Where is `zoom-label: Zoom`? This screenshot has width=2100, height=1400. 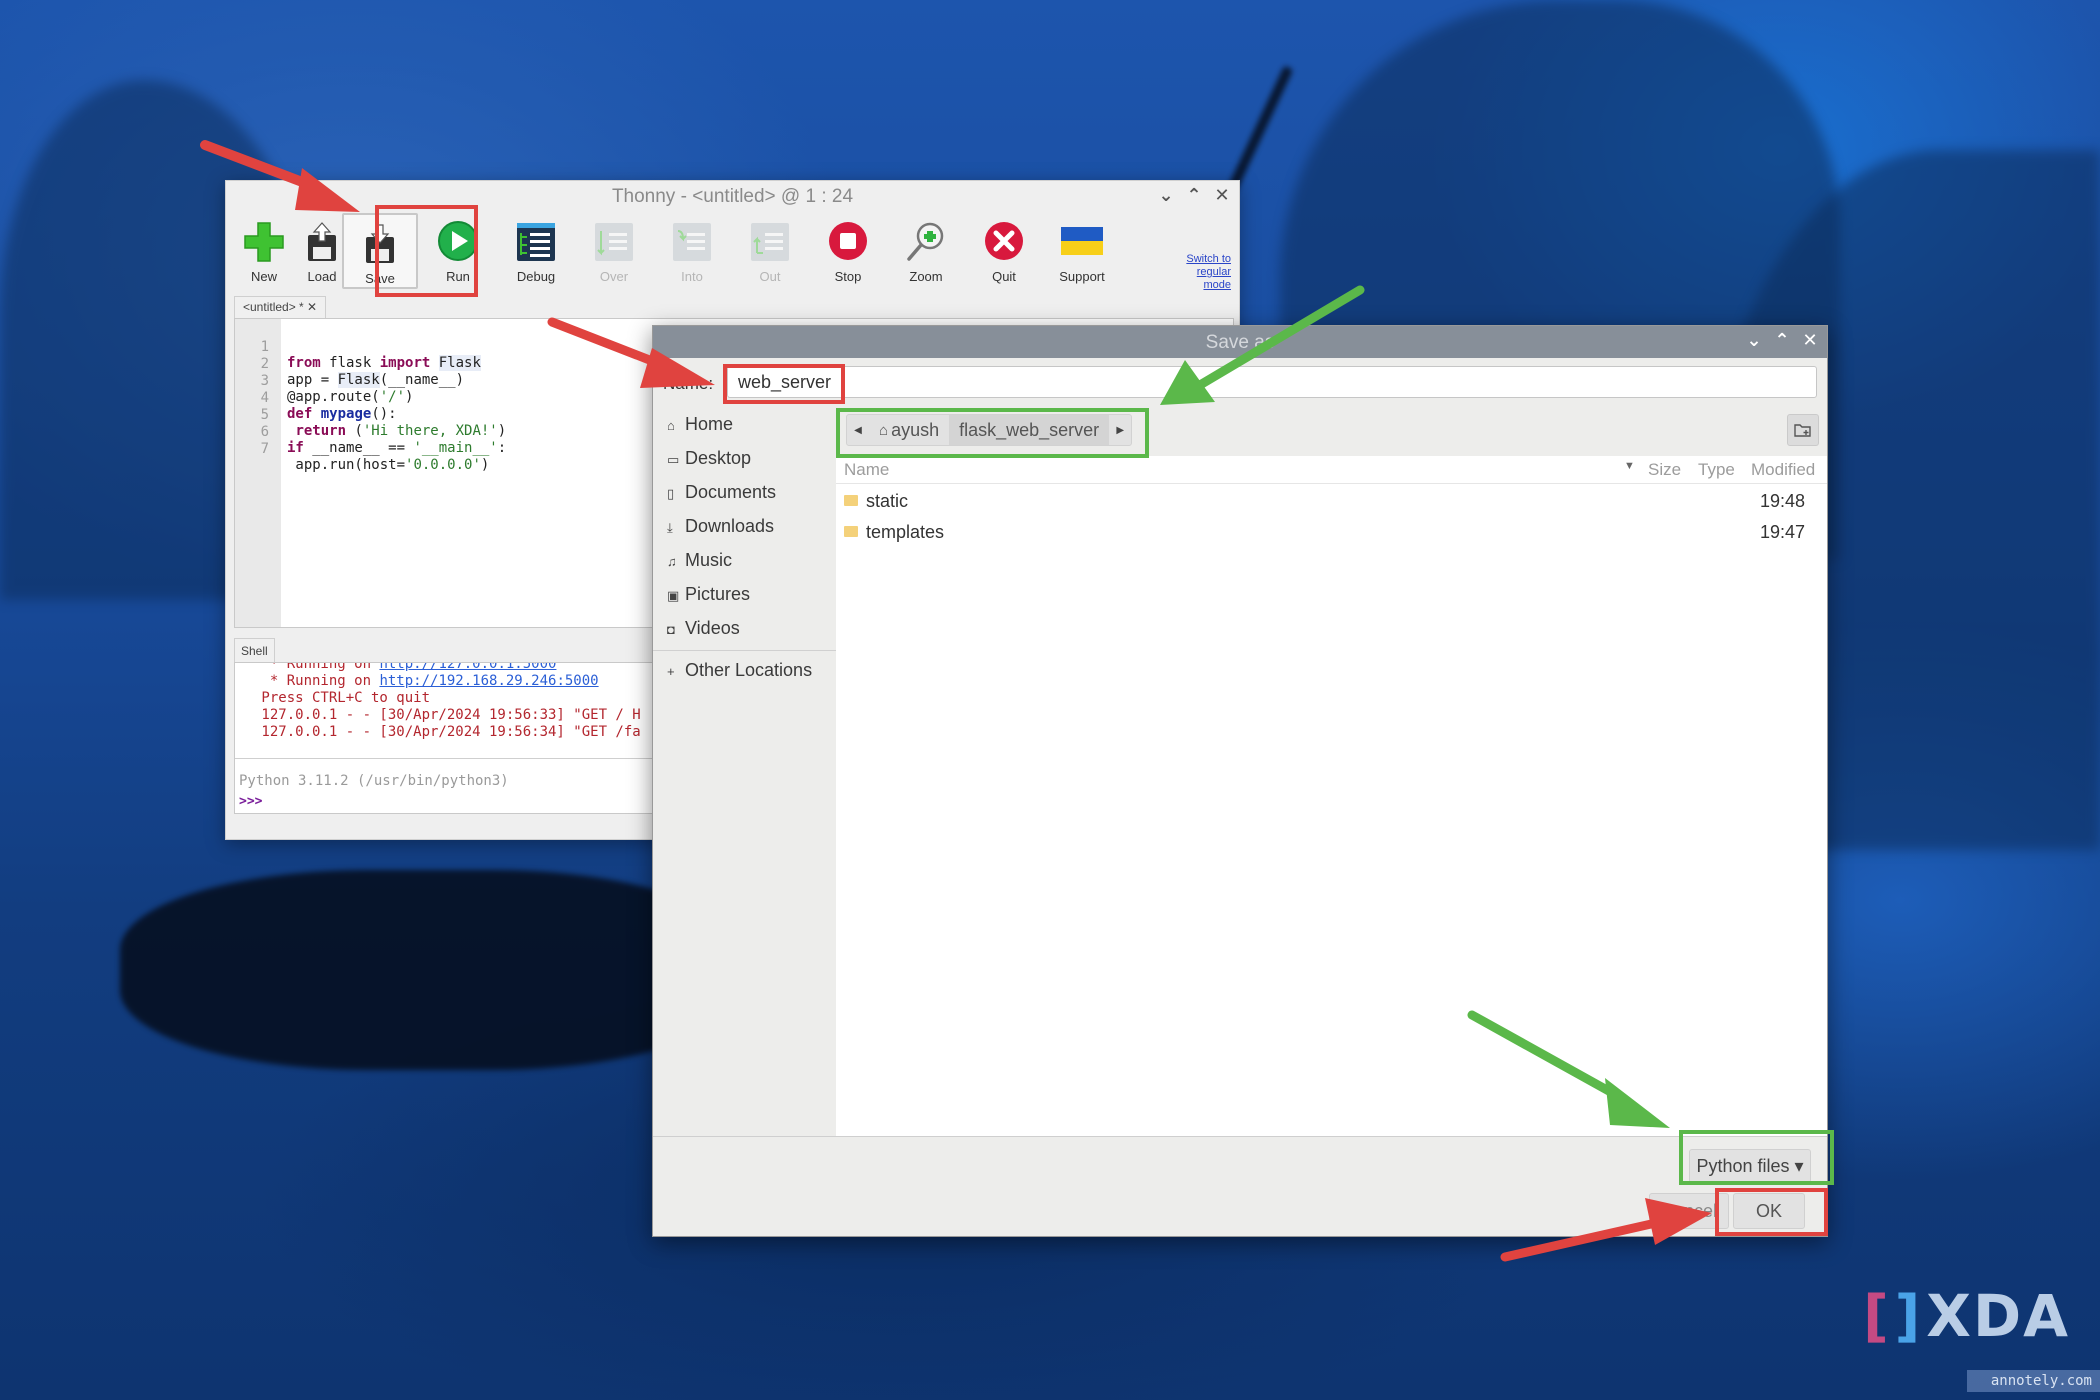 zoom-label: Zoom is located at coordinates (926, 276).